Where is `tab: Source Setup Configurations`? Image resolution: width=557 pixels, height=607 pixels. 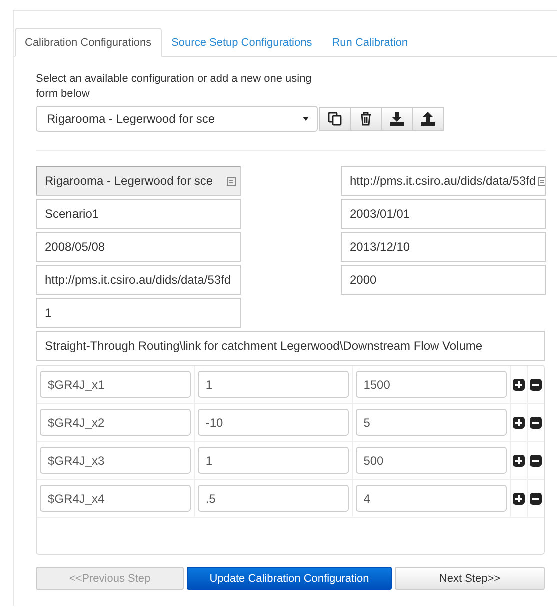
tab: Source Setup Configurations is located at coordinates (242, 42).